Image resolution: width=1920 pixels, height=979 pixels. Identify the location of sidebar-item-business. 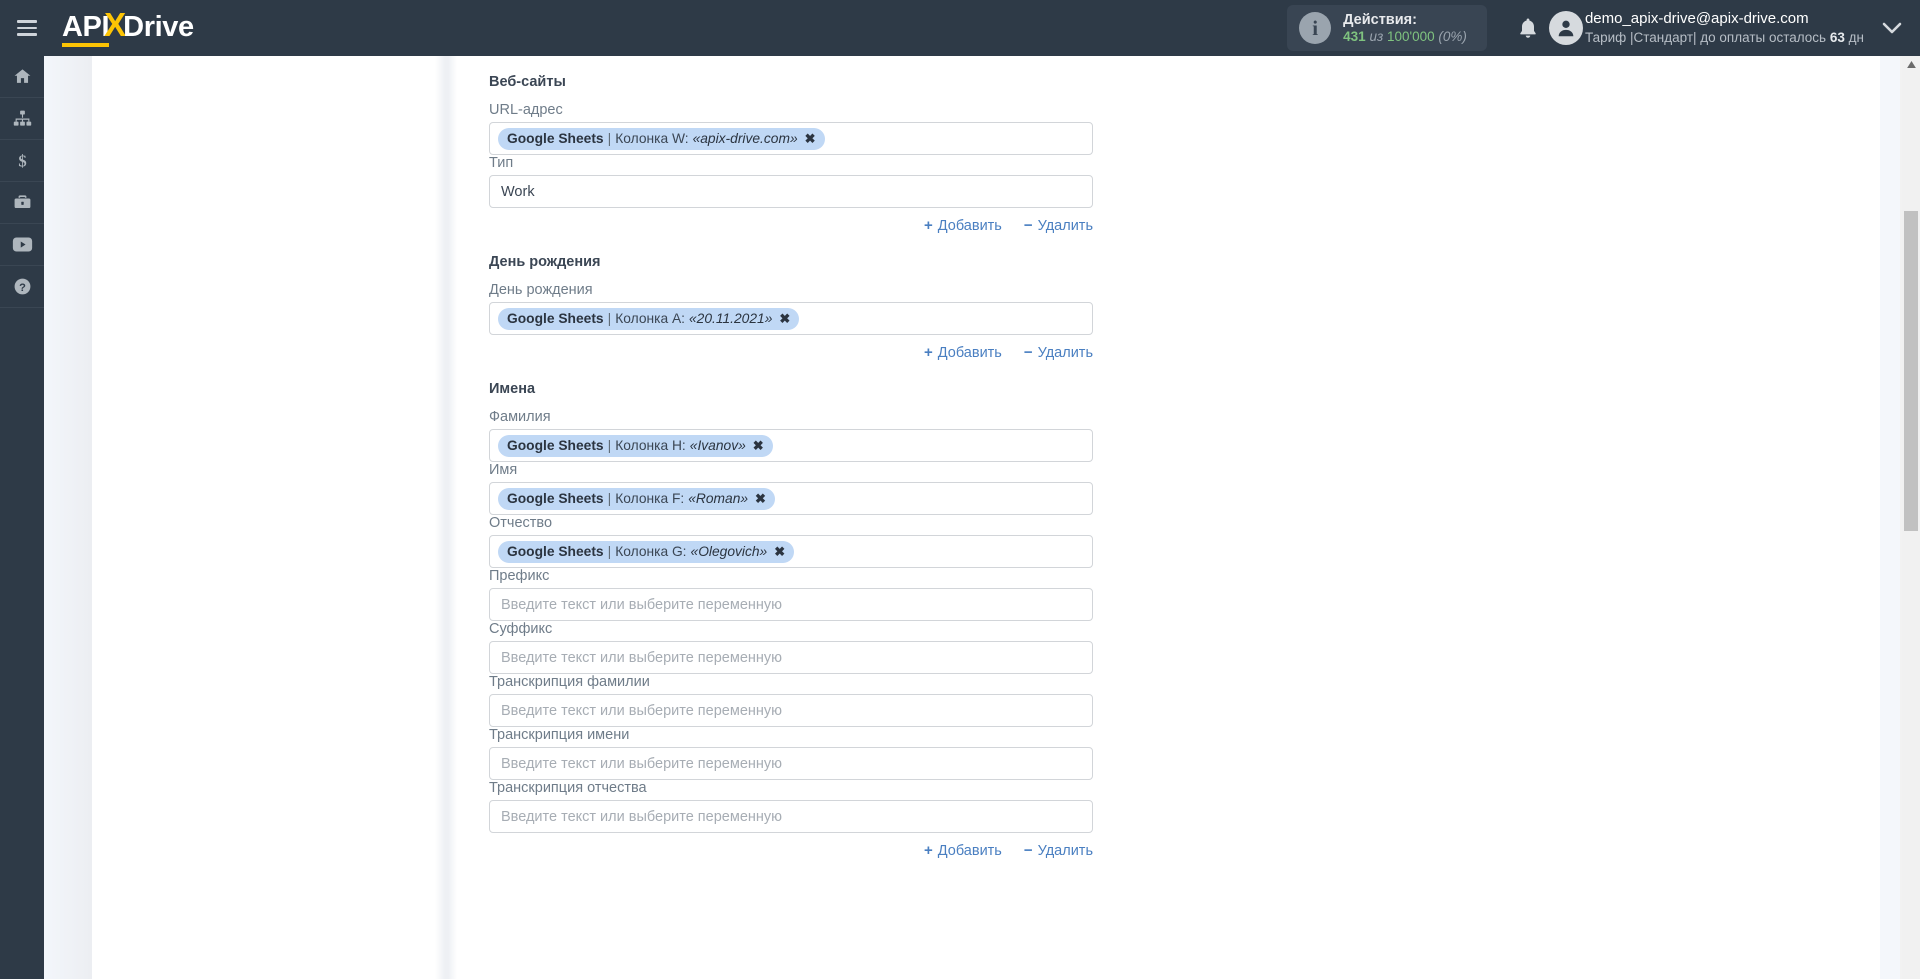
(22, 203).